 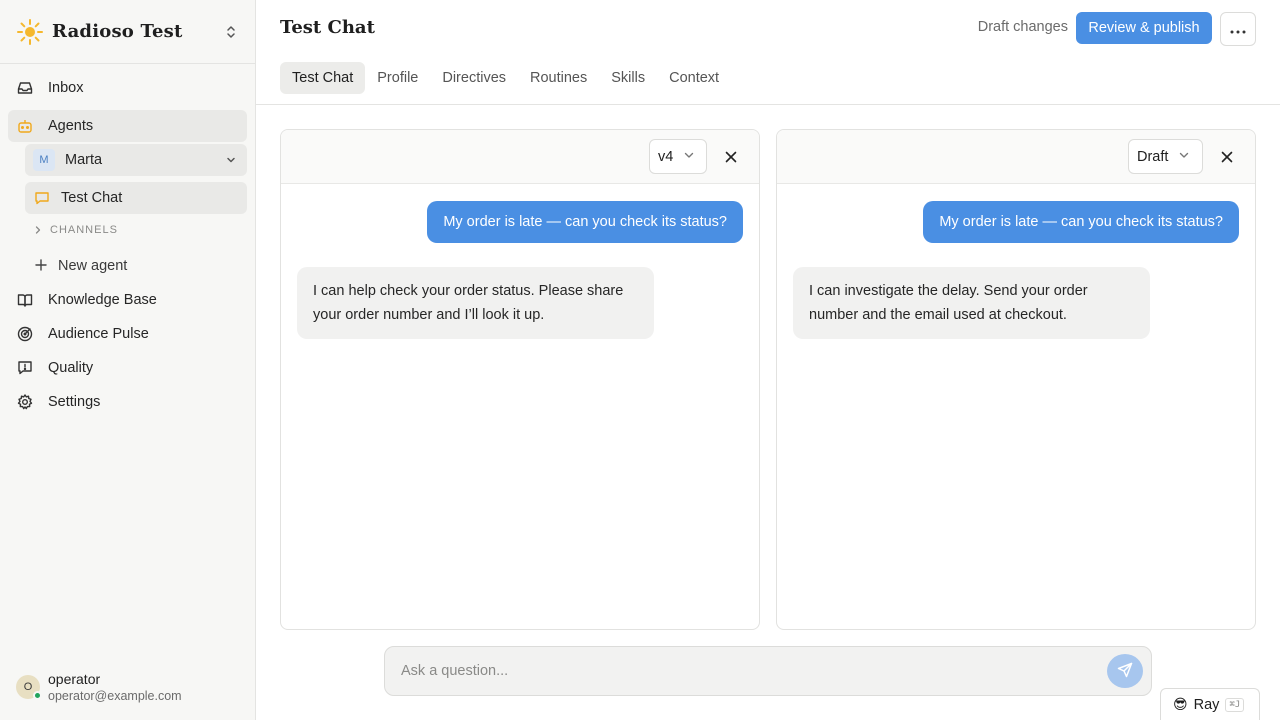 I want to click on page-title: Test Chat, so click(x=327, y=27).